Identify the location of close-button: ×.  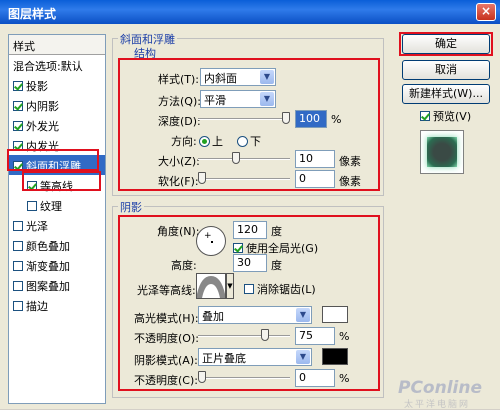
(486, 12).